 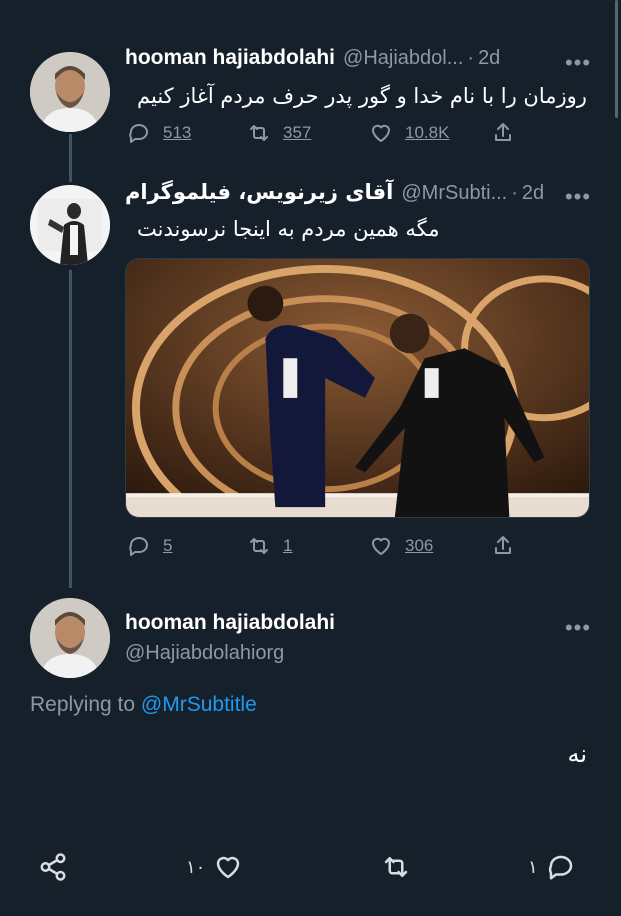 What do you see at coordinates (177, 133) in the screenshot?
I see `reply-count: 513` at bounding box center [177, 133].